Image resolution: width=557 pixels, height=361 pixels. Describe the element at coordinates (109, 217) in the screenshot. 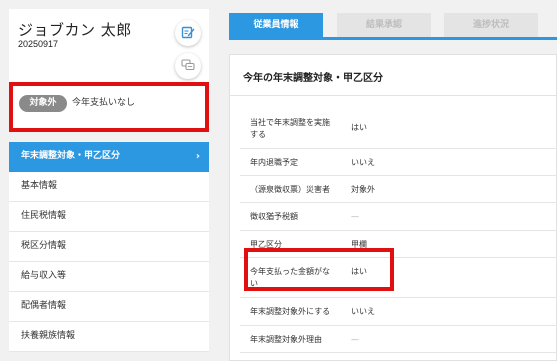

I see `sidebar-item-resident-tax: 住民税情報` at that location.